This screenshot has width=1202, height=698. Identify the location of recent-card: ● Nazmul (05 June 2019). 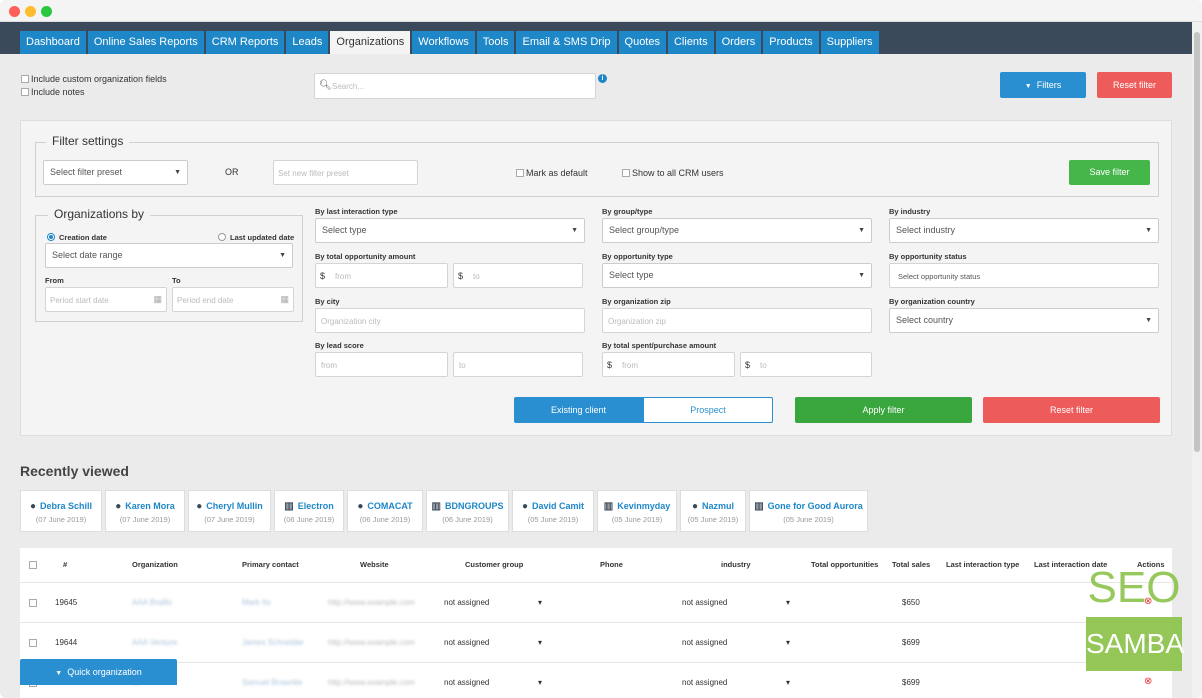
(713, 511).